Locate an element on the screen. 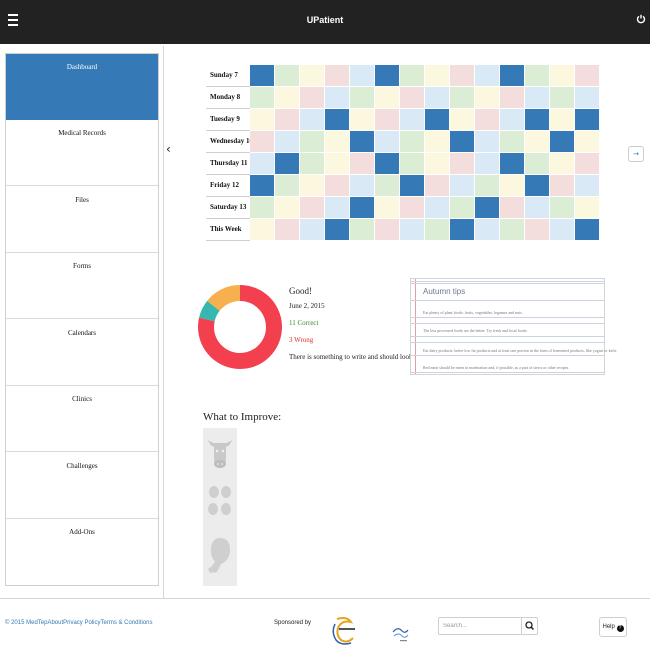 The height and width of the screenshot is (650, 650). power-icon is located at coordinates (641, 19).